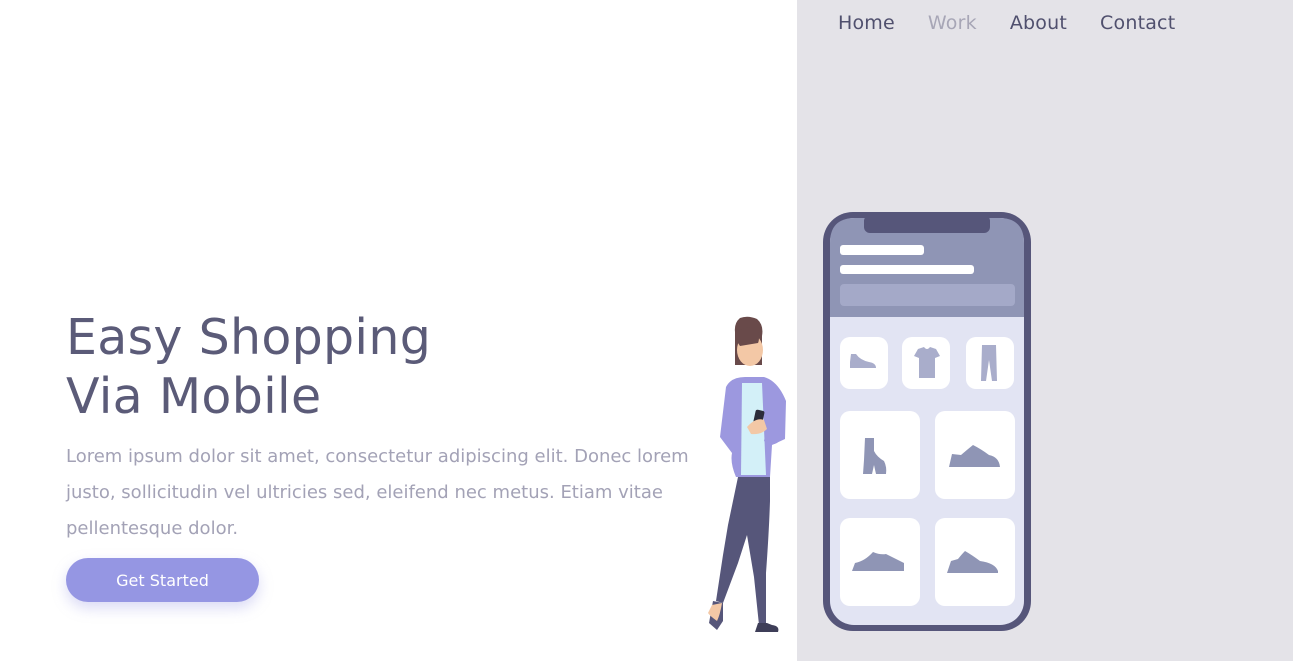  Describe the element at coordinates (249, 337) in the screenshot. I see `hero-title-line1: Easy Shopping` at that location.